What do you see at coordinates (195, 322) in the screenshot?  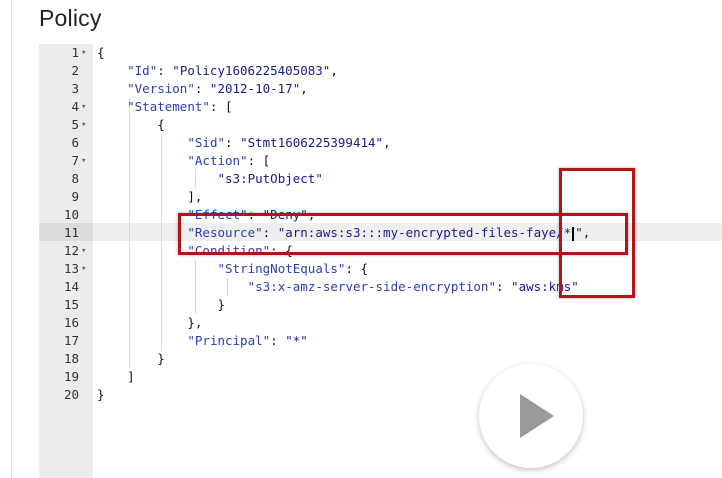 I see `code-text: },` at bounding box center [195, 322].